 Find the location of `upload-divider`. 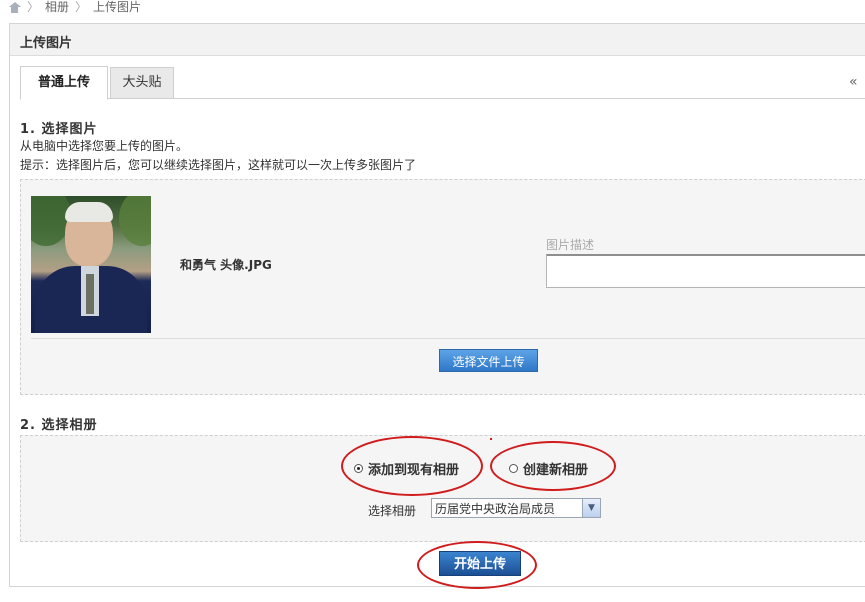

upload-divider is located at coordinates (448, 338).